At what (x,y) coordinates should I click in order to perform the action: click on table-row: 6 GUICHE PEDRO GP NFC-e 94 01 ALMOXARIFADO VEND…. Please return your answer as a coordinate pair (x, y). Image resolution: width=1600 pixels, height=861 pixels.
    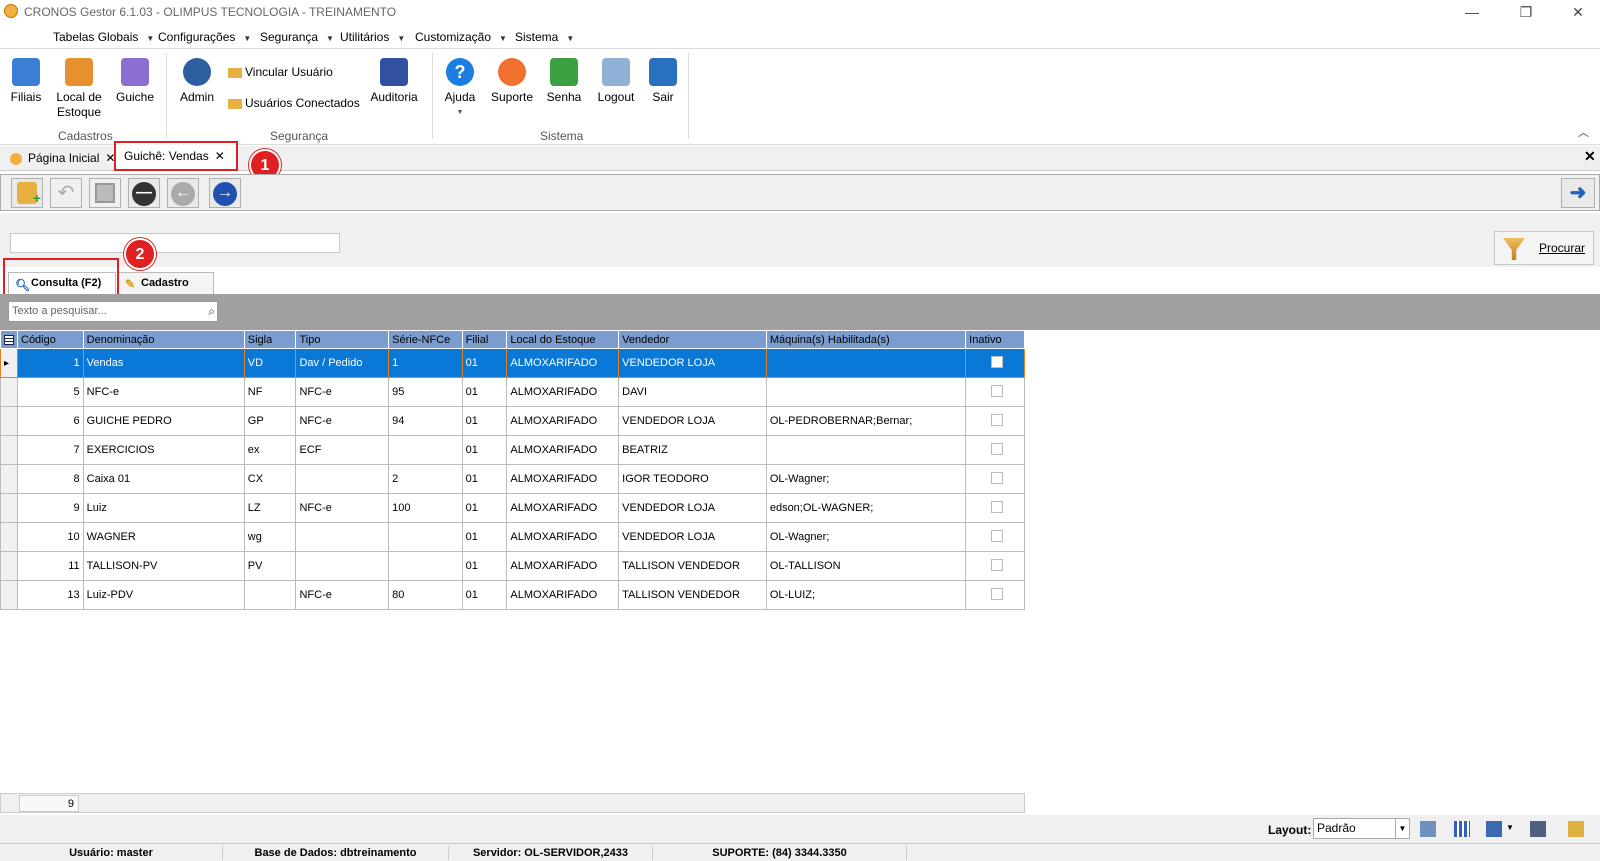
    Looking at the image, I should click on (512, 421).